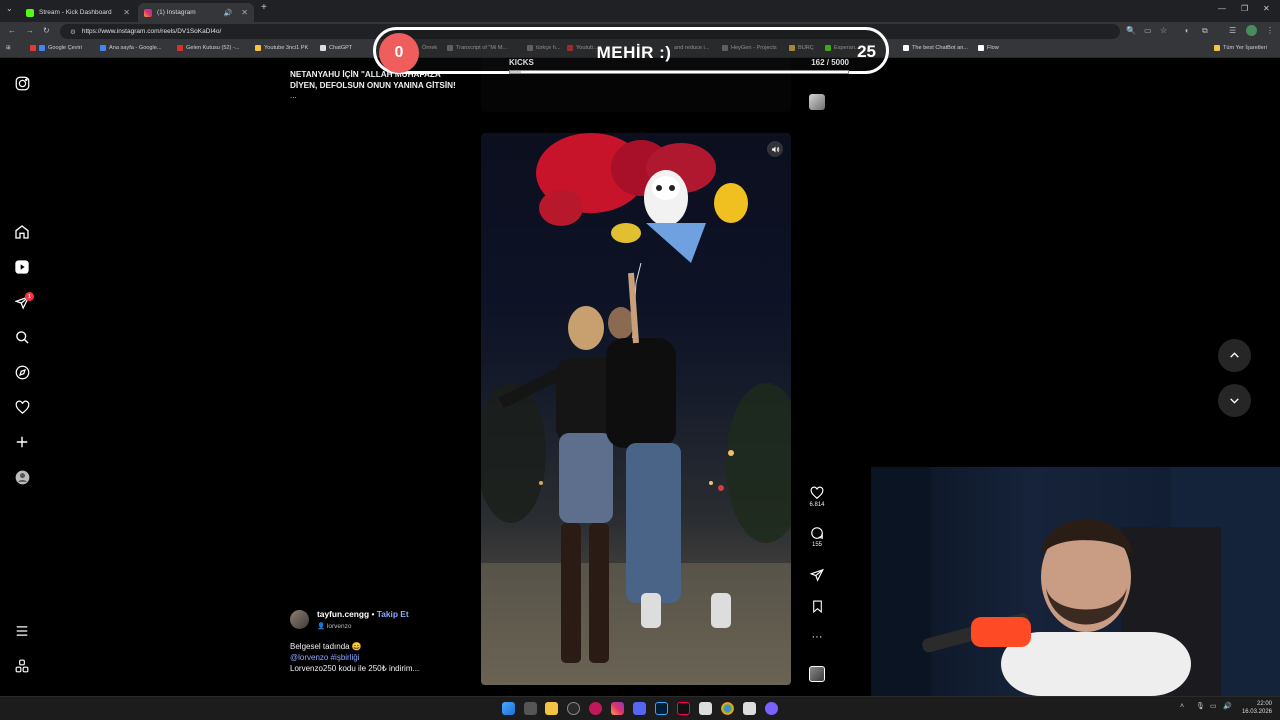 The image size is (1280, 720). Describe the element at coordinates (22, 477) in the screenshot. I see `profile-icon` at that location.